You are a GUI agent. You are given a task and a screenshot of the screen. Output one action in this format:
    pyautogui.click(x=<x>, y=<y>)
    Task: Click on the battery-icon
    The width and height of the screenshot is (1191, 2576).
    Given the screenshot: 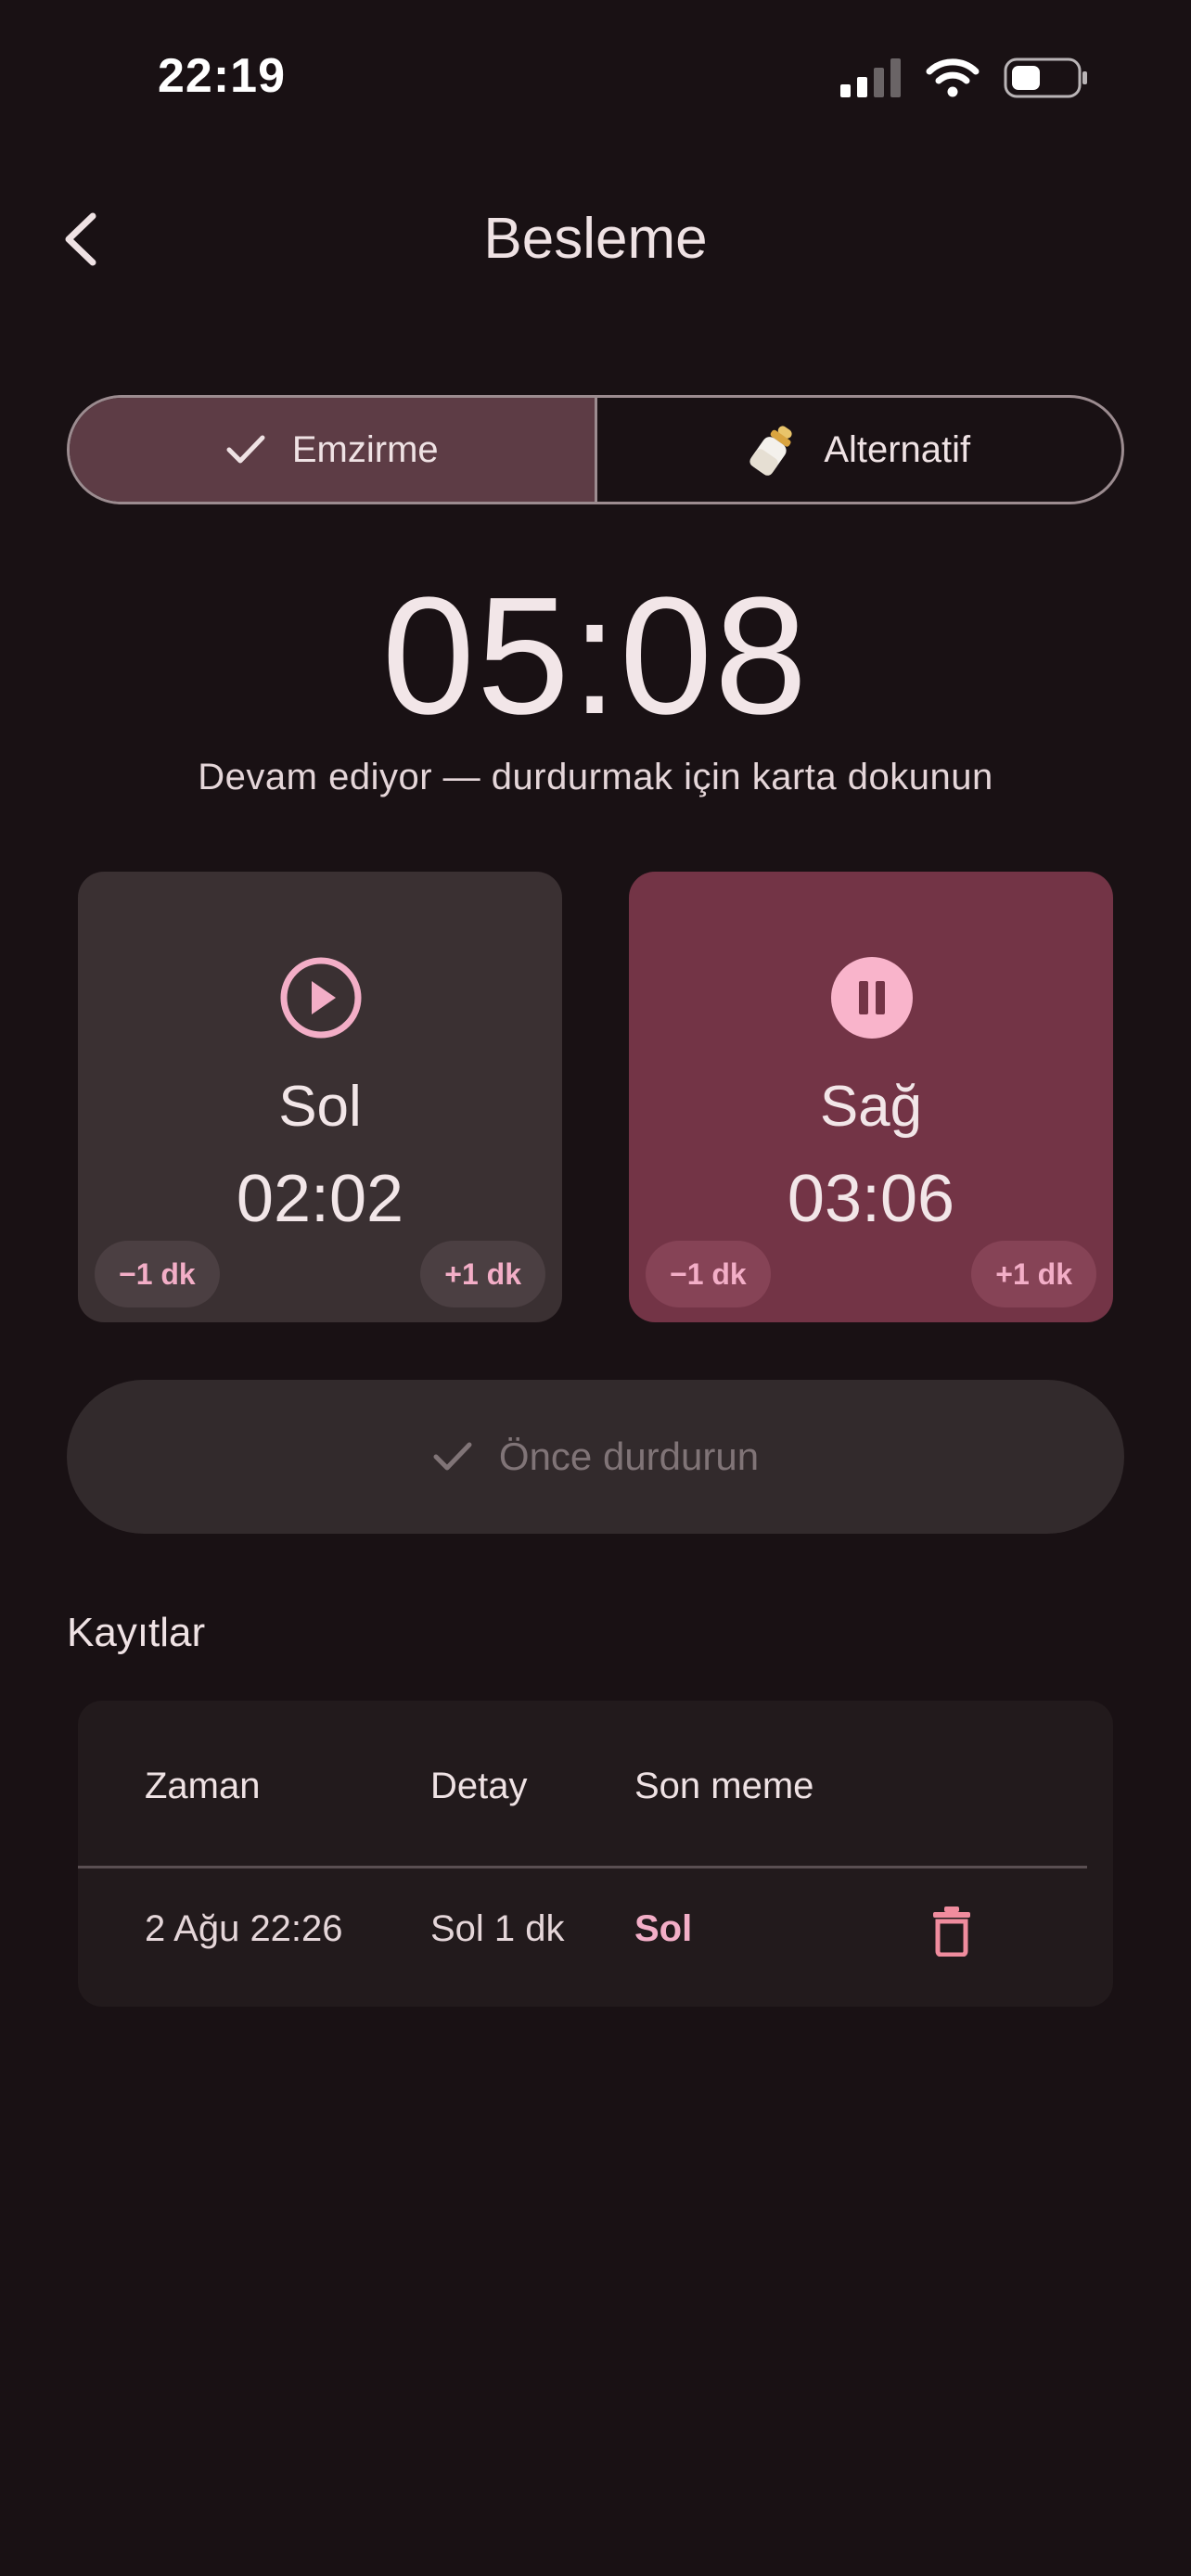 What is the action you would take?
    pyautogui.click(x=1045, y=77)
    